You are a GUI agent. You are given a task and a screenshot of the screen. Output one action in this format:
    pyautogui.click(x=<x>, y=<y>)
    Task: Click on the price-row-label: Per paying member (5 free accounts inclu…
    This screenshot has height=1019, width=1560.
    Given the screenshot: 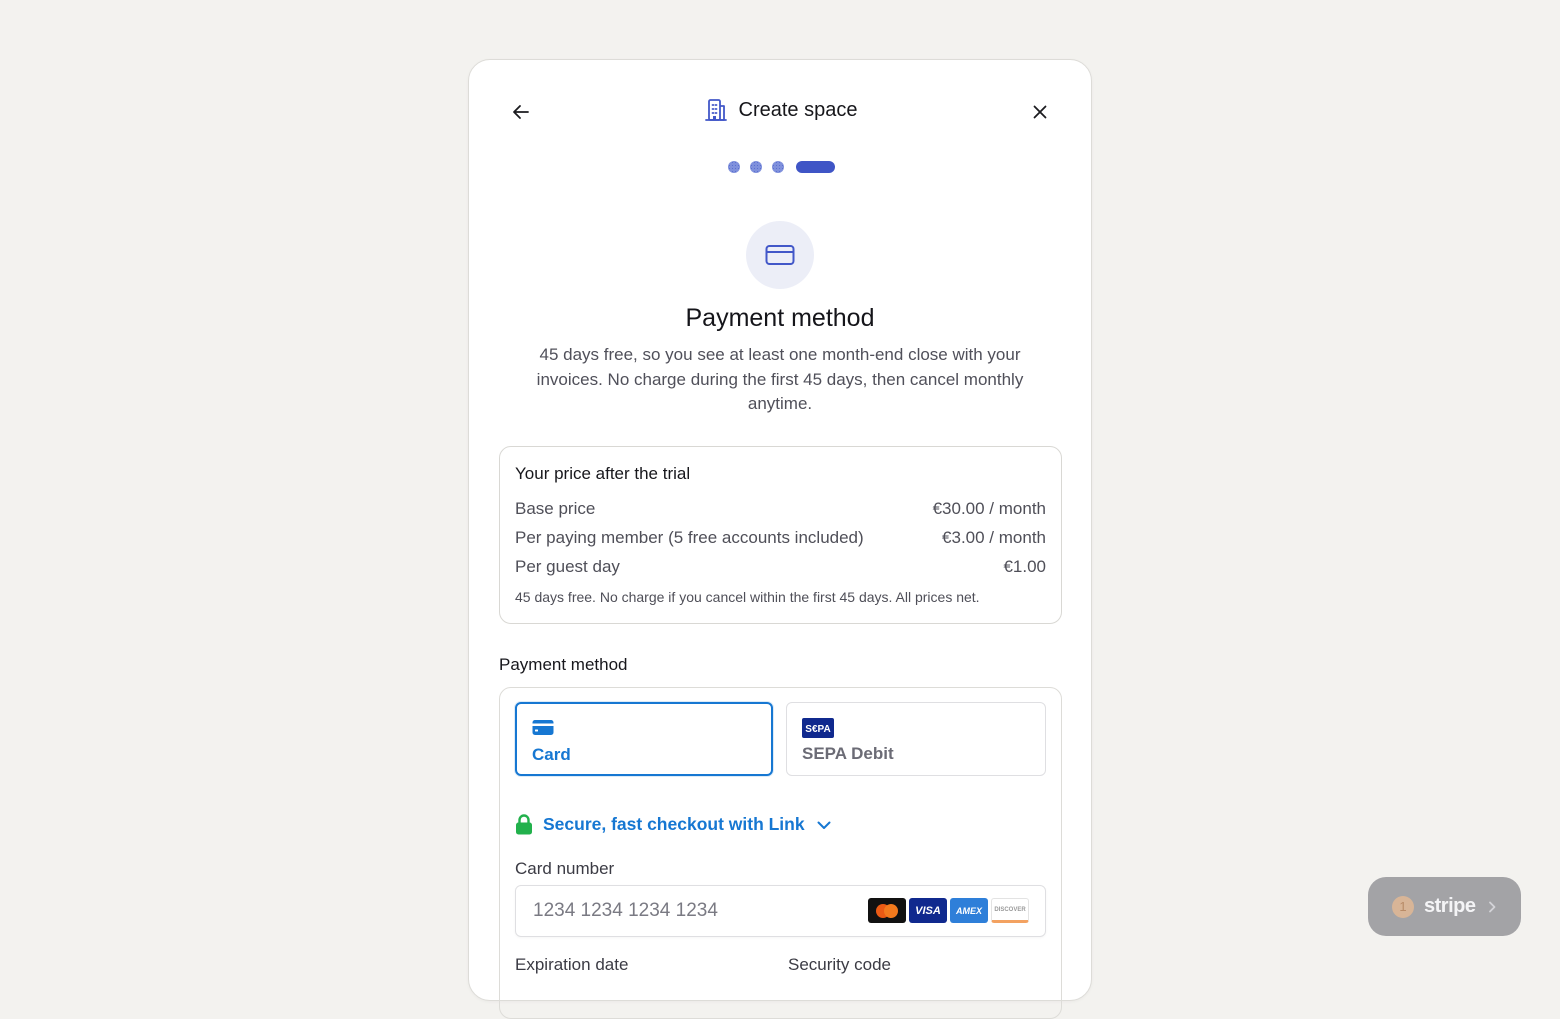 What is the action you would take?
    pyautogui.click(x=689, y=537)
    